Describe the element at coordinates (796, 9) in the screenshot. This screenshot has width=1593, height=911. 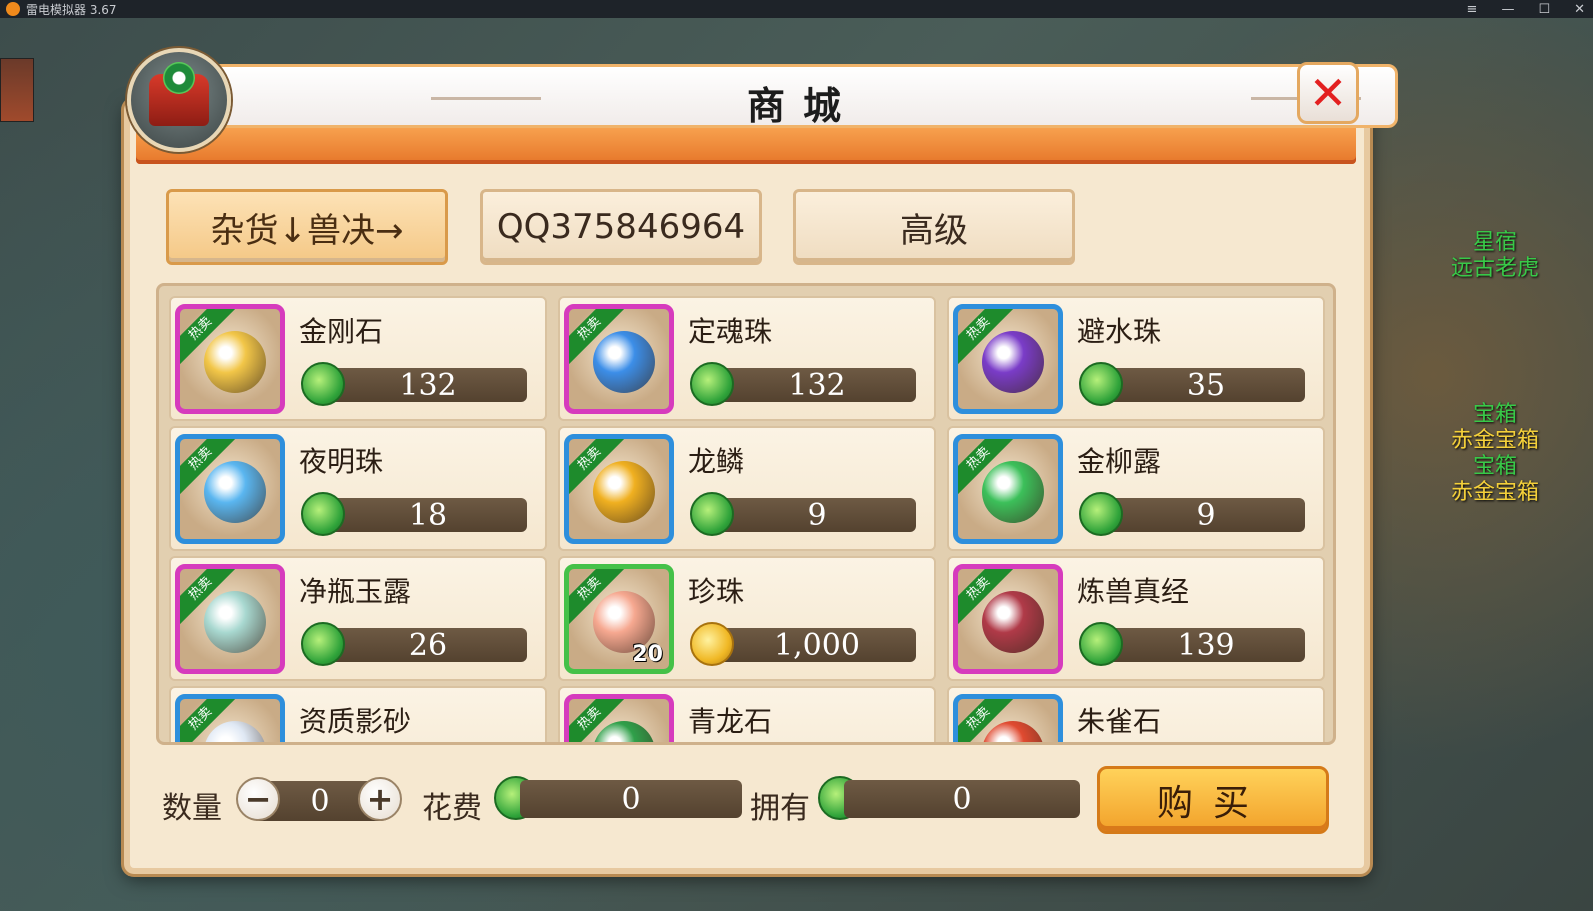
I see `emulator-titlebar: 雷电模拟器 3.67 ≡ — ☐ ✕` at that location.